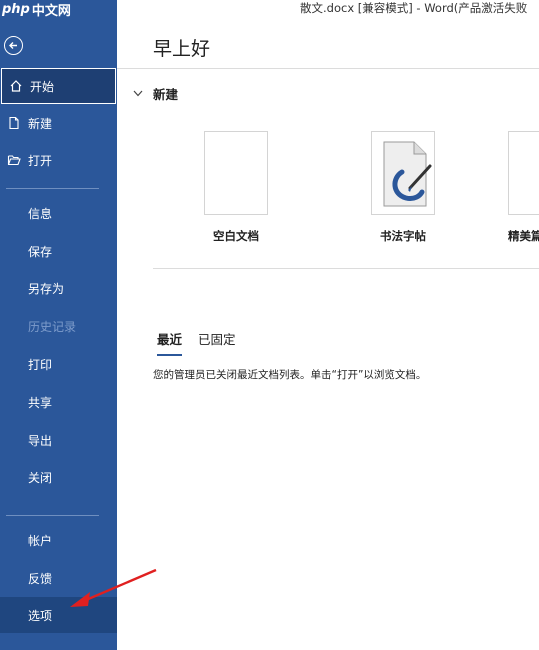  Describe the element at coordinates (46, 288) in the screenshot. I see `sidebar-item-label: 另存为` at that location.